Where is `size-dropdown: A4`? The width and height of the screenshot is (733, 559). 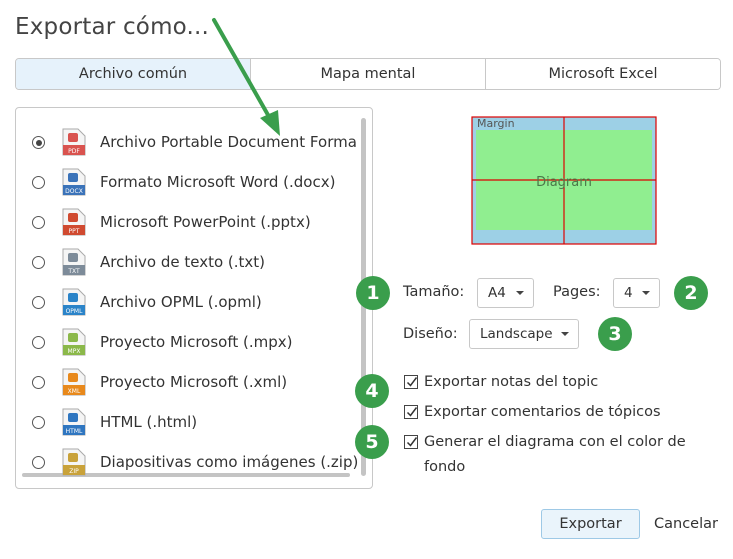
size-dropdown: A4 is located at coordinates (505, 293).